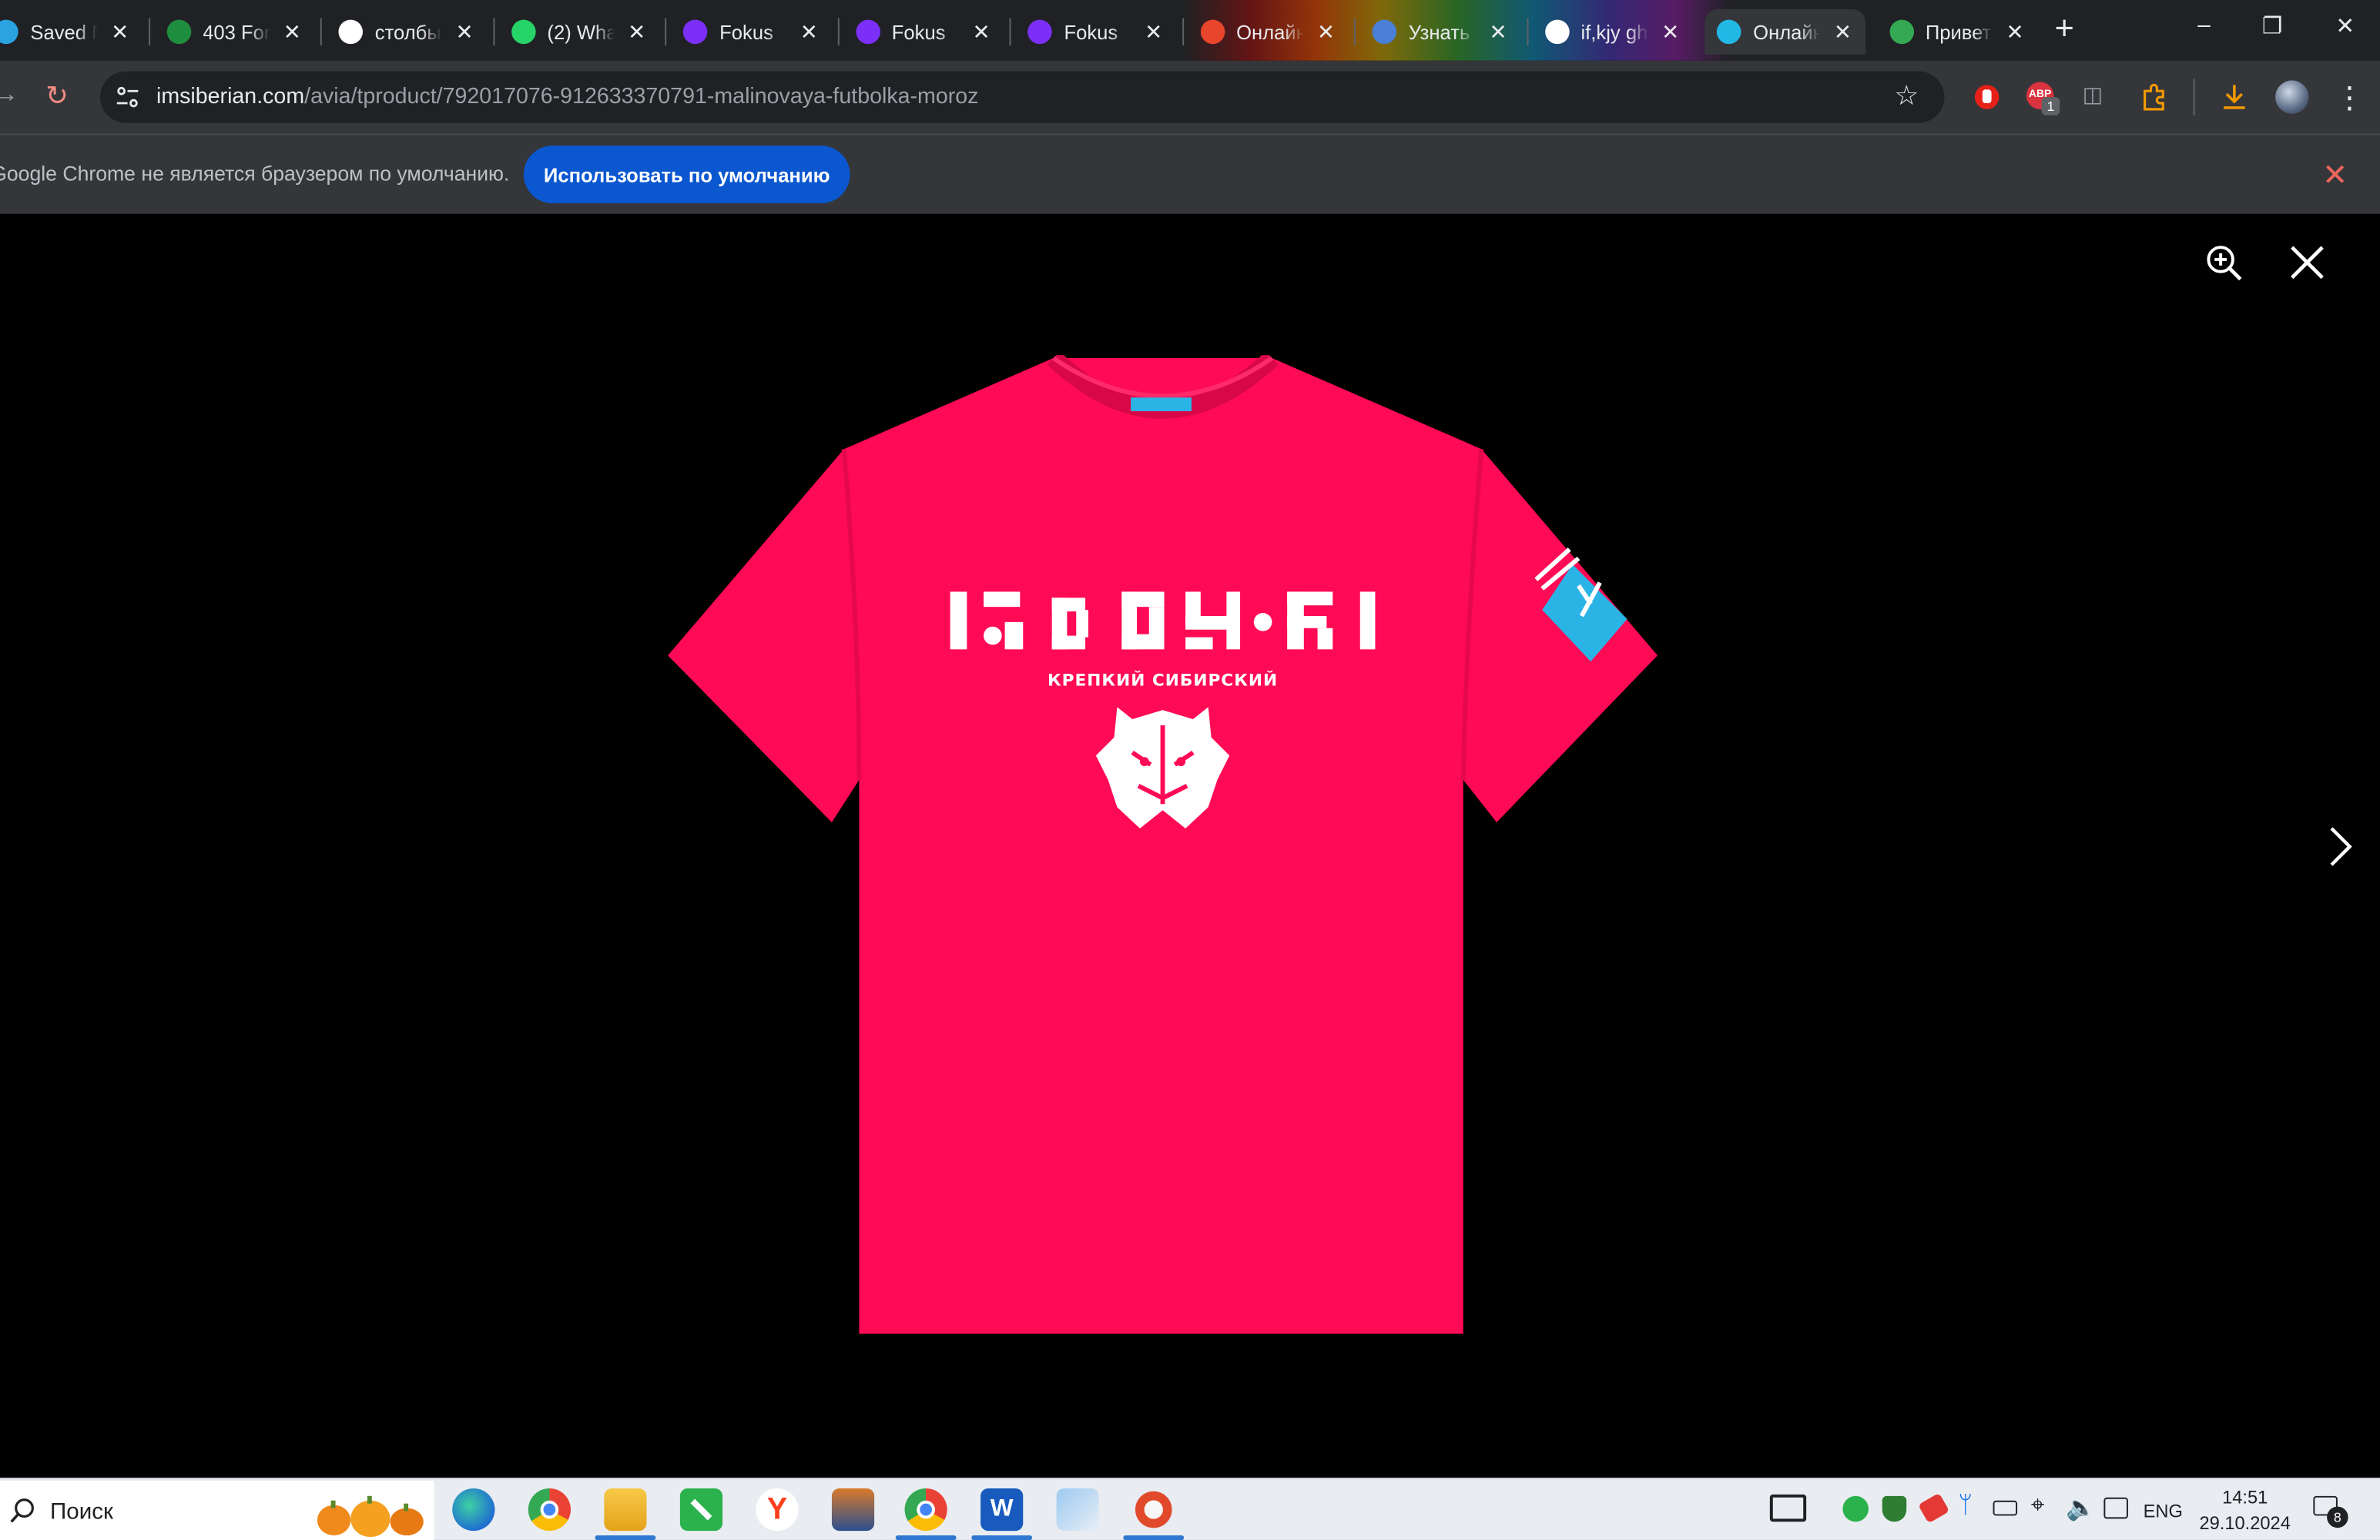  I want to click on clock-time: 14:51, so click(2245, 1497).